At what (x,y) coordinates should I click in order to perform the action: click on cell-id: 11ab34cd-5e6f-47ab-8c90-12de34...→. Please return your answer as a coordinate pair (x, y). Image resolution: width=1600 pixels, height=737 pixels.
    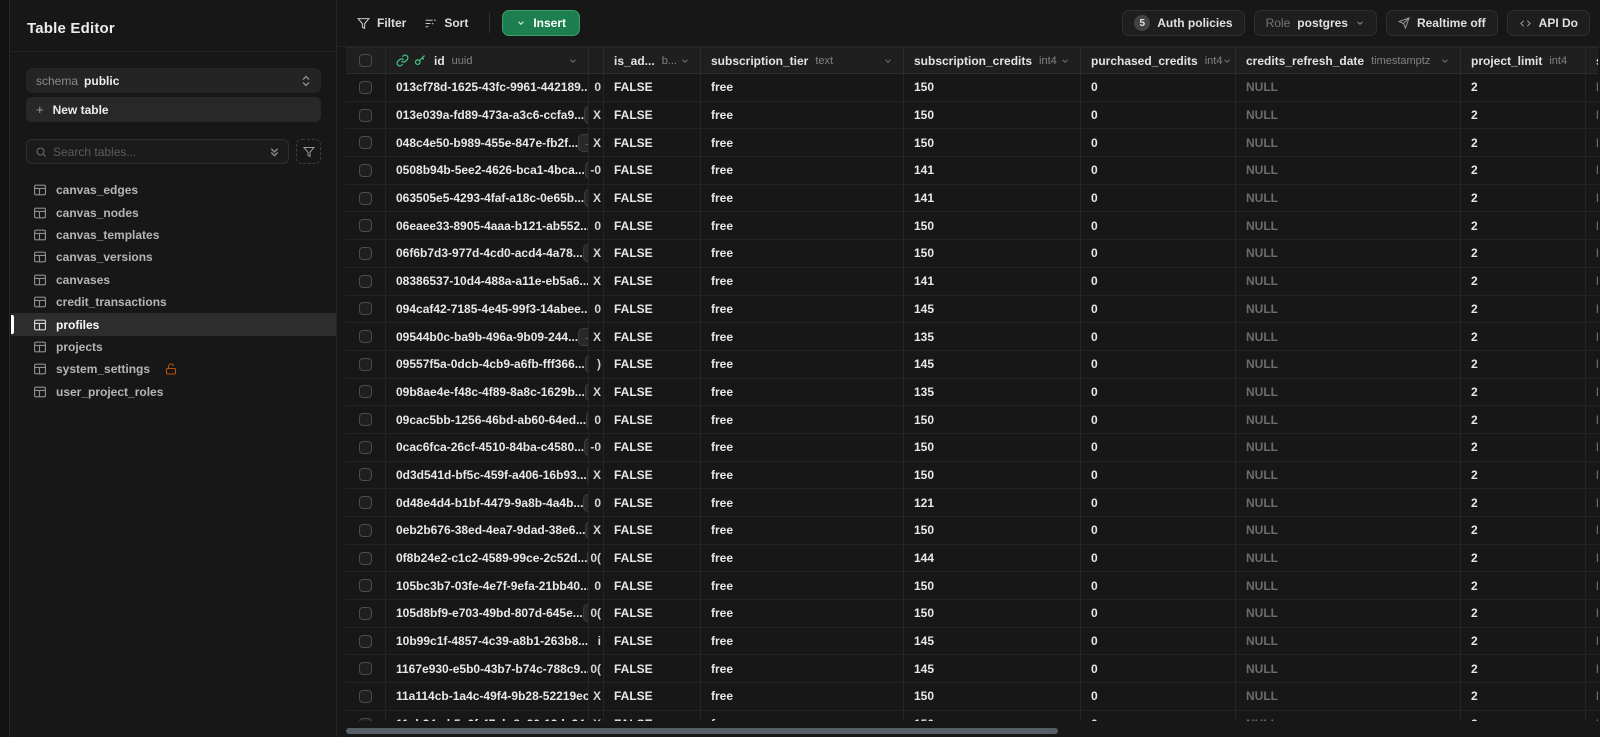
    Looking at the image, I should click on (487, 715).